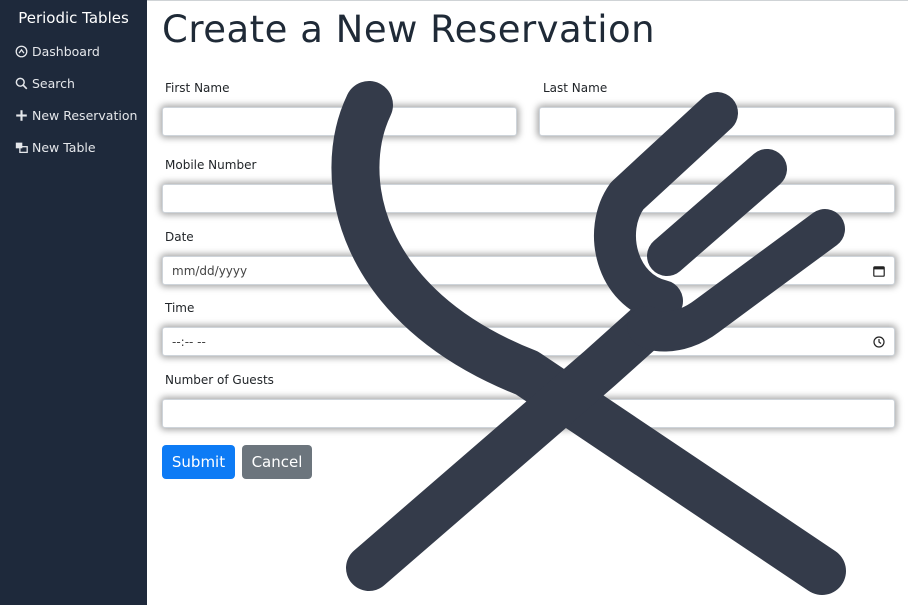  What do you see at coordinates (21, 83) in the screenshot?
I see `search-icon` at bounding box center [21, 83].